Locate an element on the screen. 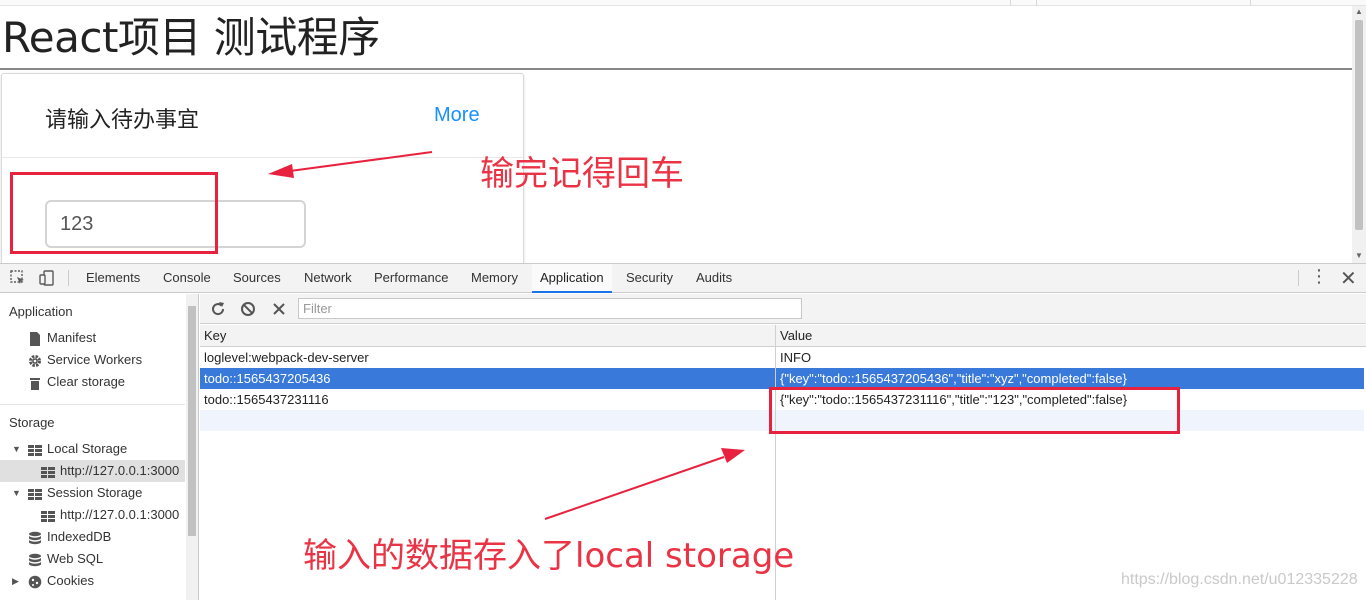 The image size is (1366, 600). card-header: 请输入待办事宜 More is located at coordinates (262, 116).